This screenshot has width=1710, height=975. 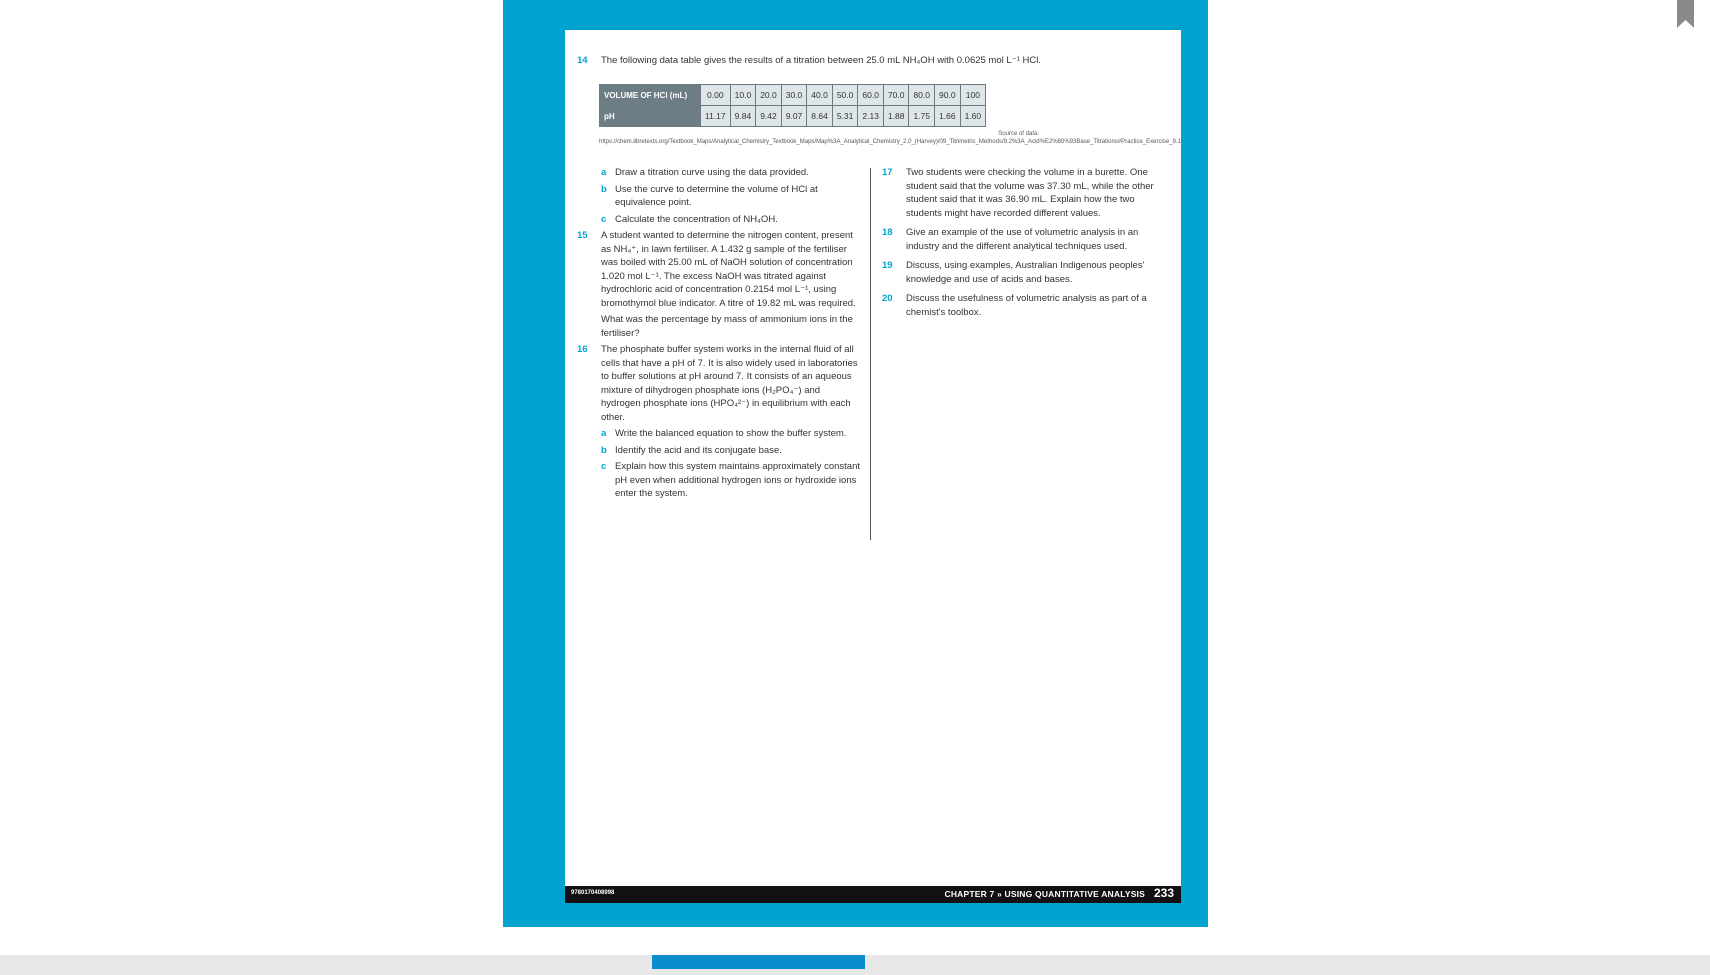 What do you see at coordinates (922, 116) in the screenshot?
I see `table-cell: 1.75` at bounding box center [922, 116].